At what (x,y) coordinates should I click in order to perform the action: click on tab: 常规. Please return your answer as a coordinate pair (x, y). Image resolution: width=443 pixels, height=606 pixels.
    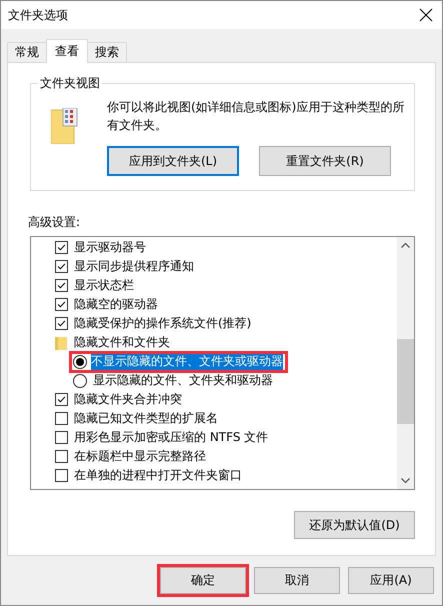
    Looking at the image, I should click on (27, 52).